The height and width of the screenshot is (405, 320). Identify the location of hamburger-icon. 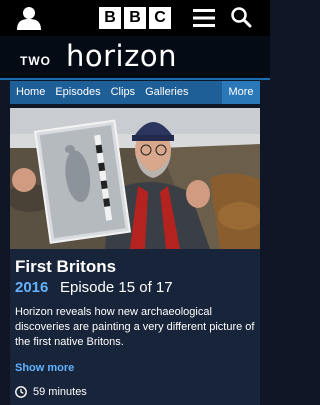
(204, 18).